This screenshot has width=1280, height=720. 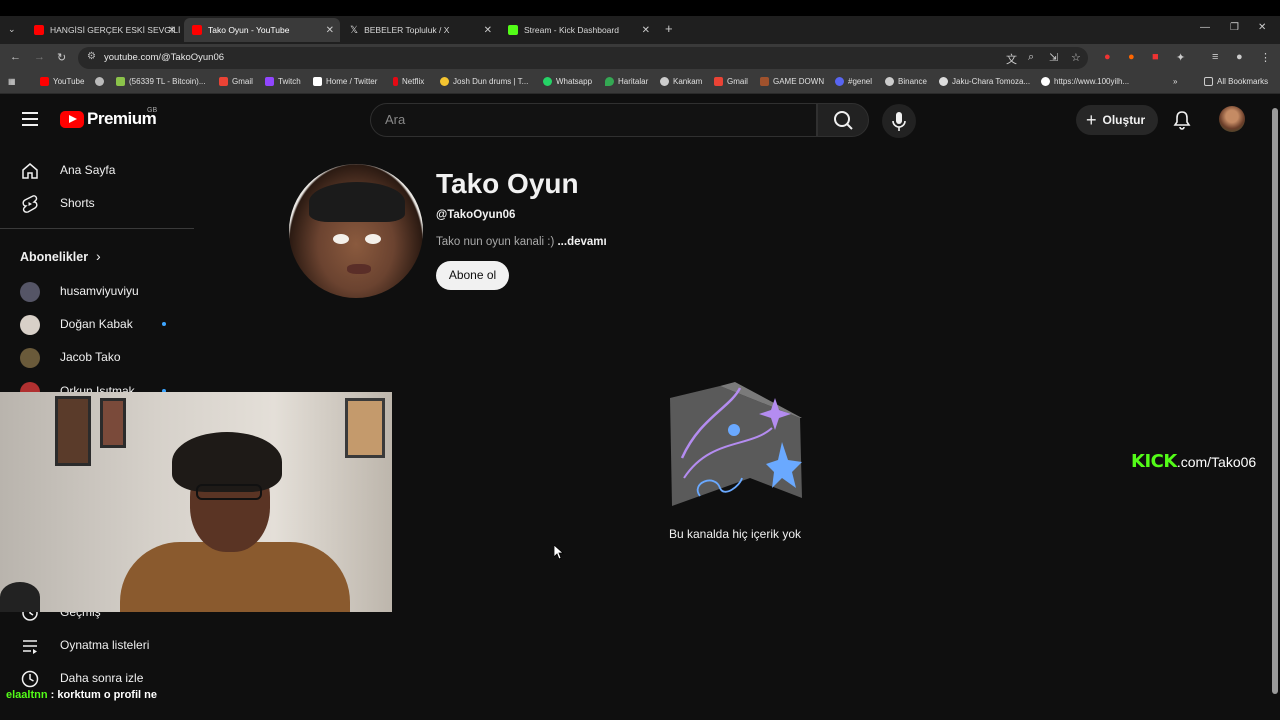 I want to click on new-tab-icon: +, so click(x=669, y=28).